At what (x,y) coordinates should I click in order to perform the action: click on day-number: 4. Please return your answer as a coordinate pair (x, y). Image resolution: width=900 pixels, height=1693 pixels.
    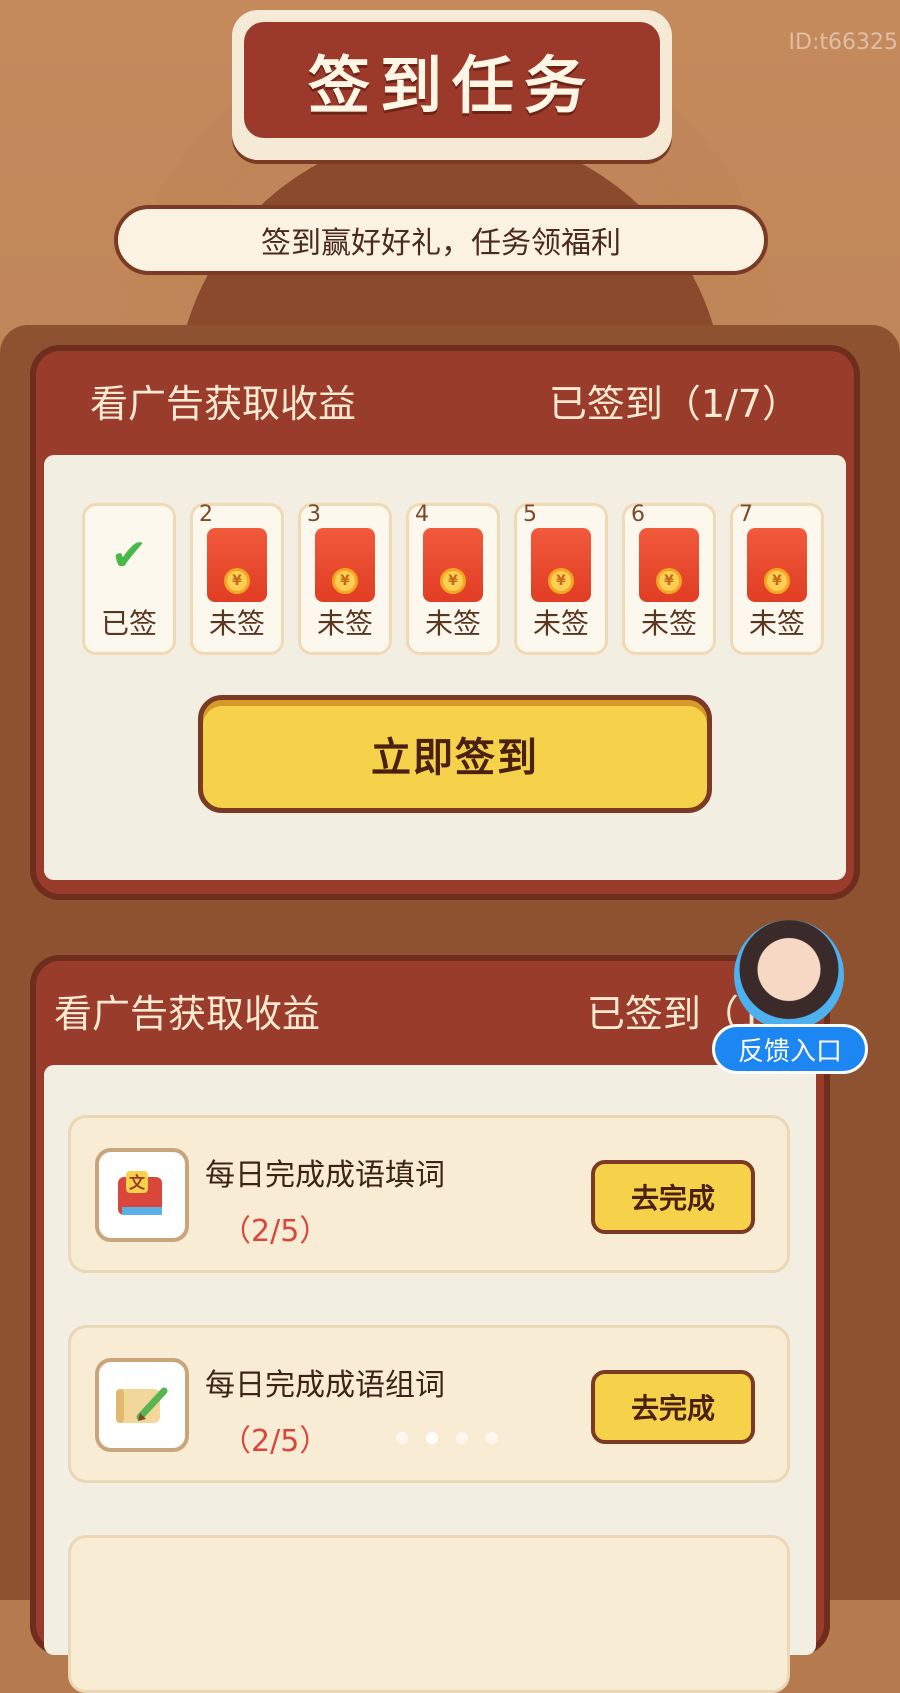
    Looking at the image, I should click on (422, 514).